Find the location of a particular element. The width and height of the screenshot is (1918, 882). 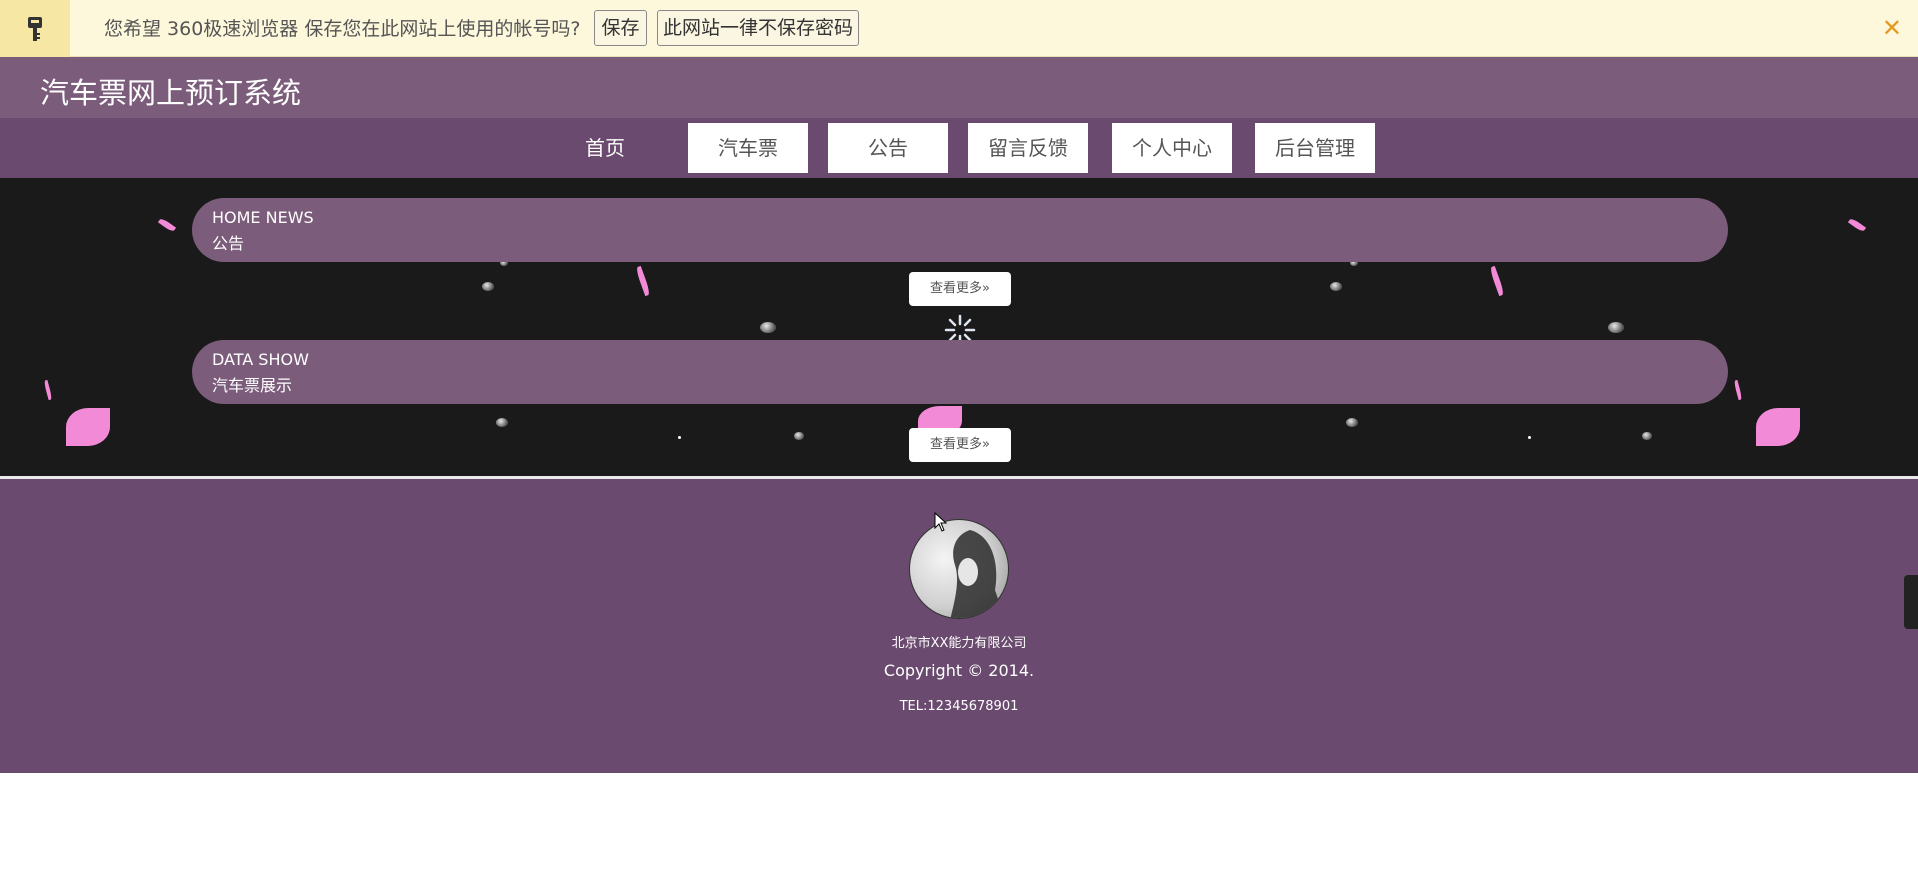

nav-item-tickets: 汽车票 is located at coordinates (748, 148).